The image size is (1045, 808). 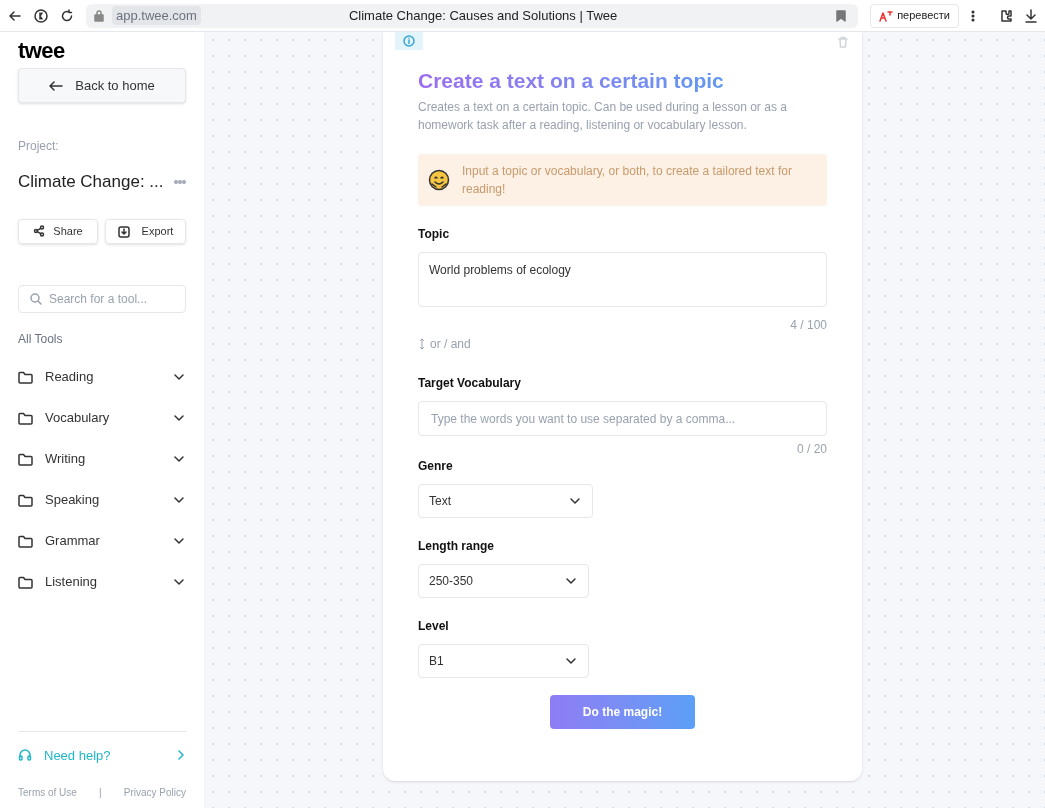 What do you see at coordinates (99, 15) in the screenshot?
I see `lock-icon` at bounding box center [99, 15].